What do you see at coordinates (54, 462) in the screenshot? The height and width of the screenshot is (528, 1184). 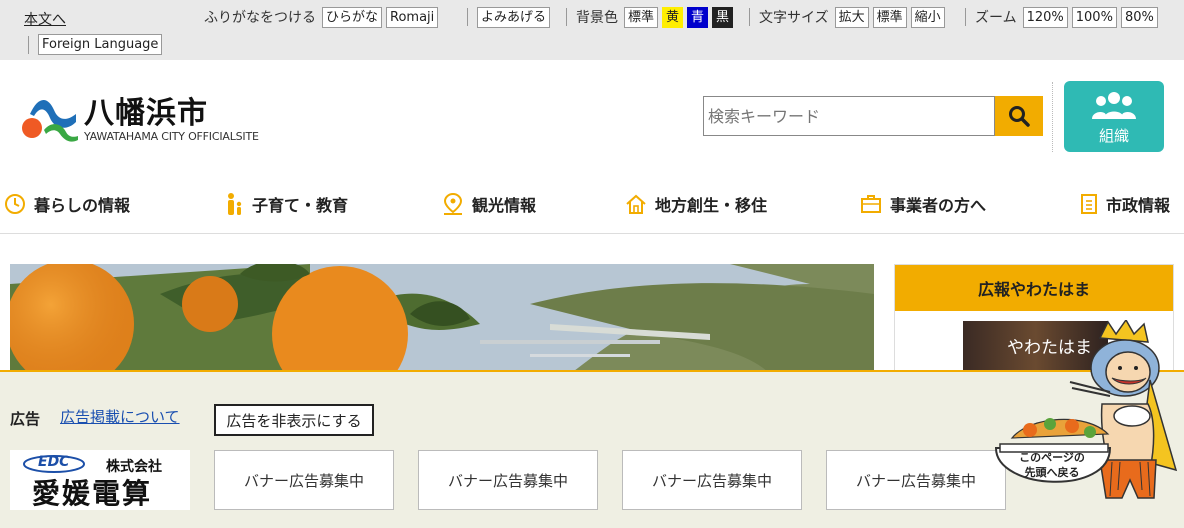 I see `sponsor-logo-mark: EDC` at bounding box center [54, 462].